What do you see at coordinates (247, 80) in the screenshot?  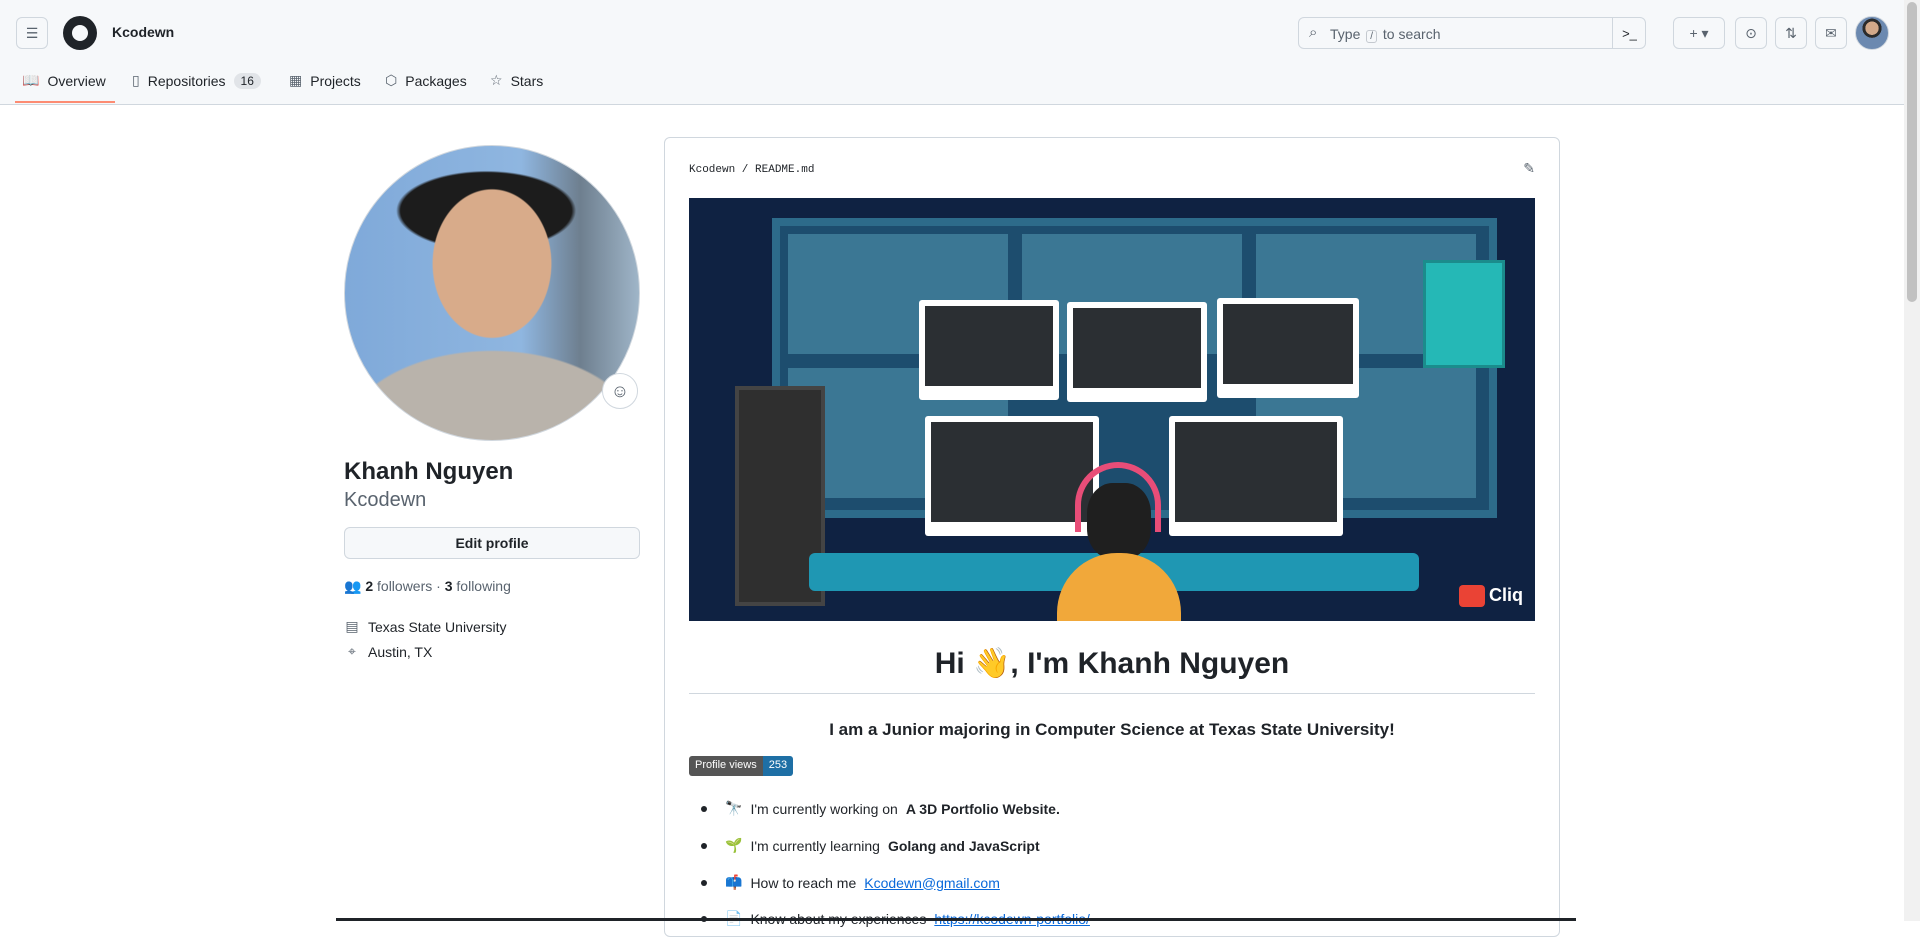 I see `repo-count-badge: 16` at bounding box center [247, 80].